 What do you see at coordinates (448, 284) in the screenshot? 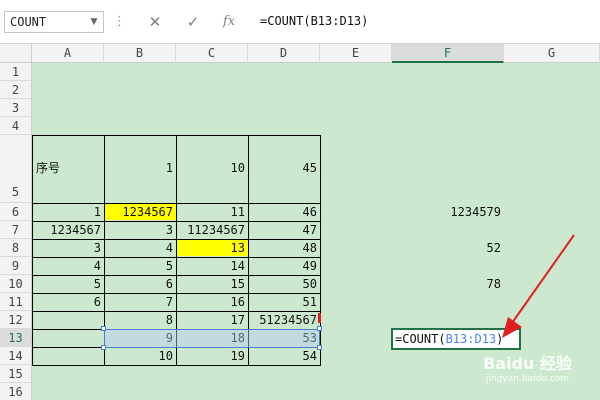
I see `cell-f10: 78` at bounding box center [448, 284].